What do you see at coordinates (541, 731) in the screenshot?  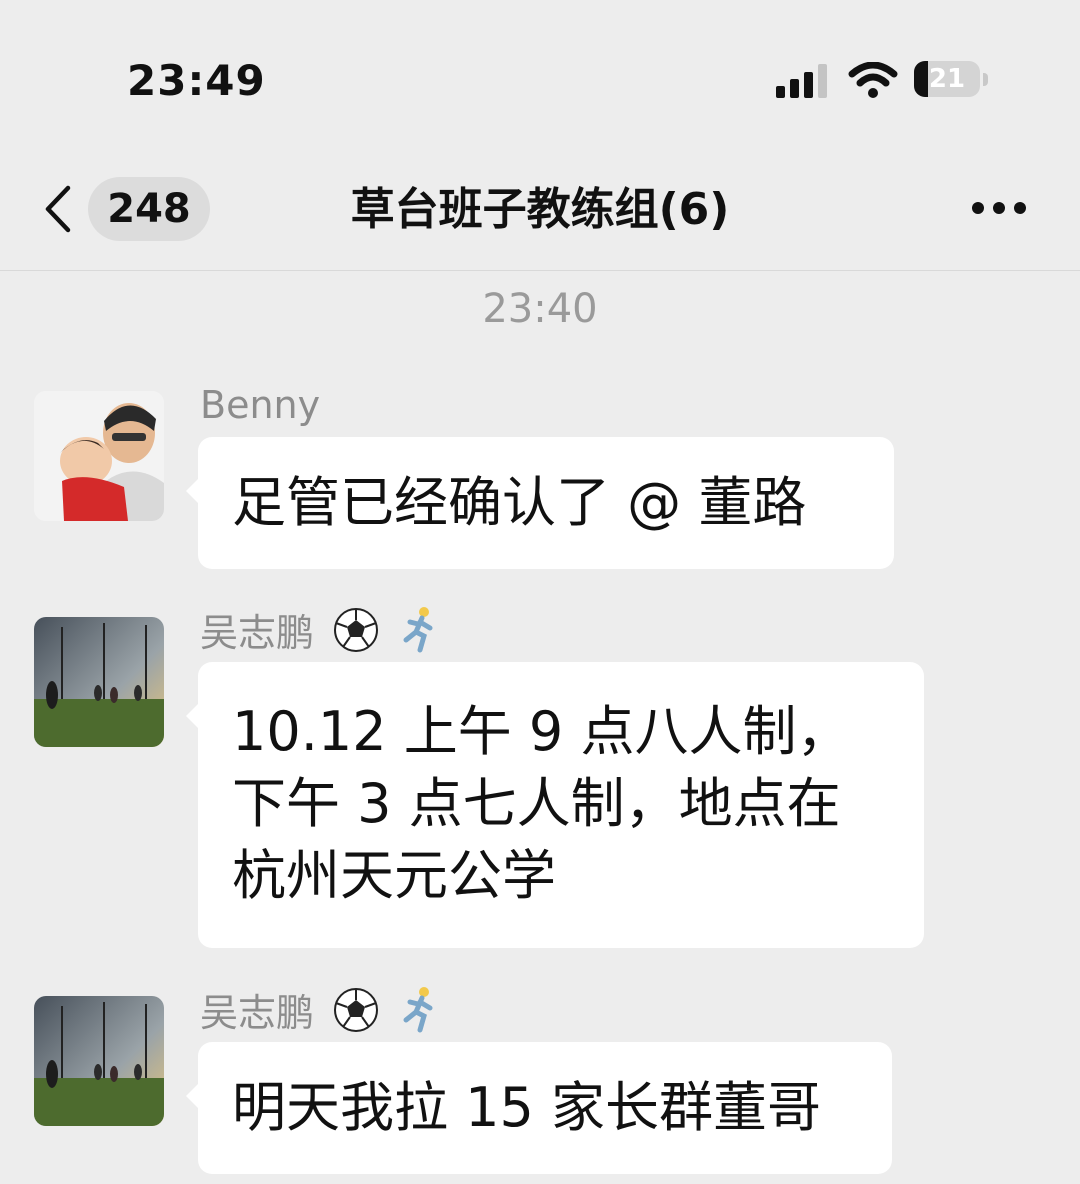 I see `message-text-line: 10.12 上午 9 点八人制，` at bounding box center [541, 731].